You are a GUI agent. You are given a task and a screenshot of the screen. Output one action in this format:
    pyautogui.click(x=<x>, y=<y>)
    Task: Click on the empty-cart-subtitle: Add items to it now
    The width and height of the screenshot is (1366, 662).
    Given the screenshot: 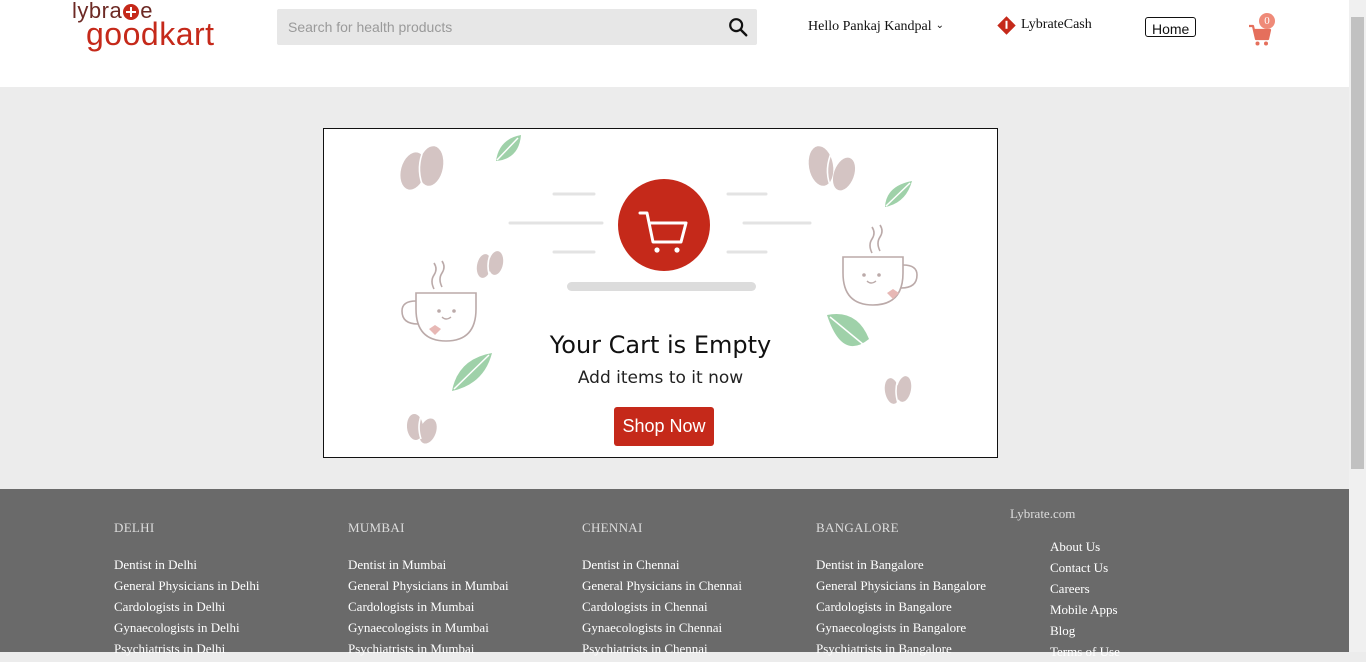 What is the action you would take?
    pyautogui.click(x=660, y=378)
    